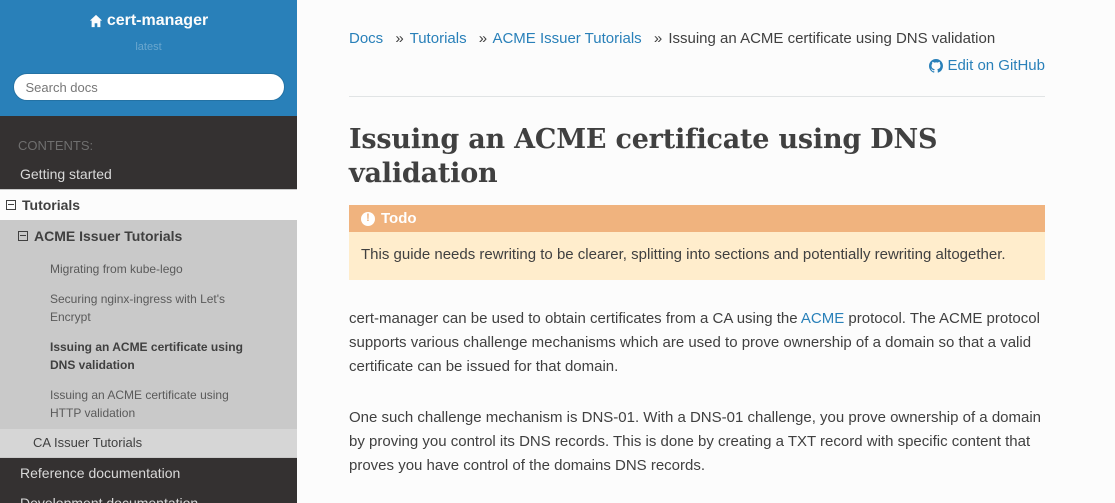  Describe the element at coordinates (148, 174) in the screenshot. I see `sidebar-item-getting-started: Getting started` at that location.